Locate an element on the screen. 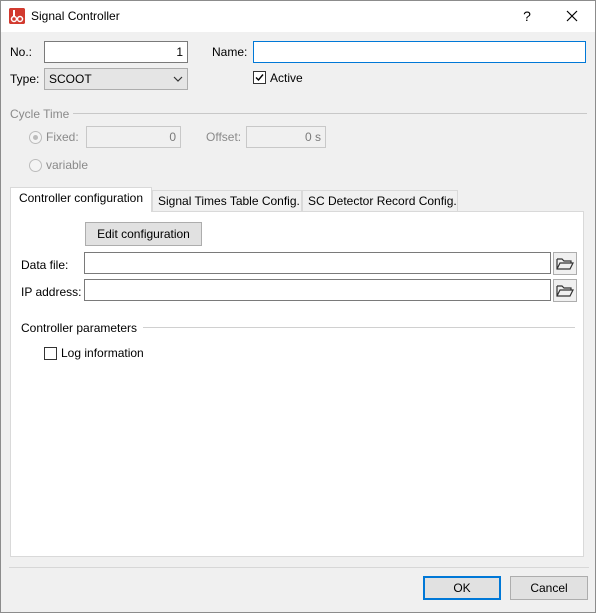  help-button: ? is located at coordinates (527, 16).